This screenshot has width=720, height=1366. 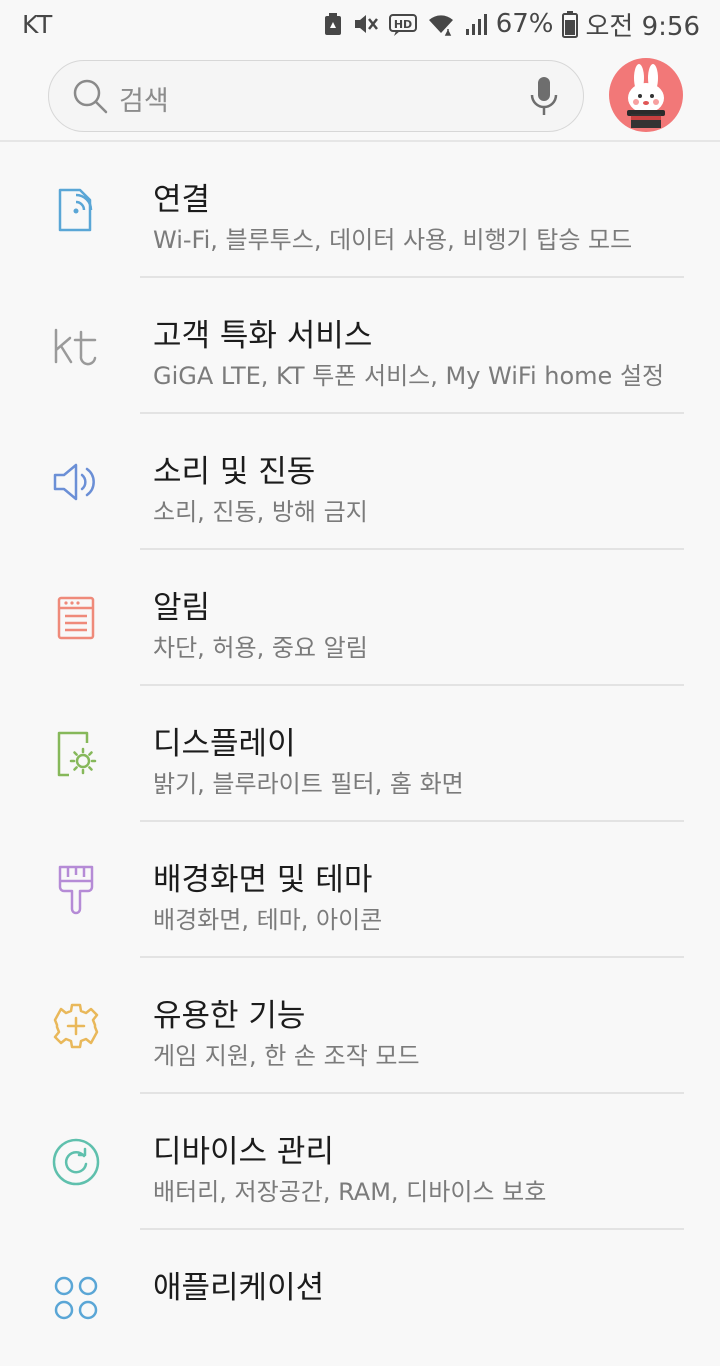 What do you see at coordinates (239, 1288) in the screenshot?
I see `item-title: 애플리케이션` at bounding box center [239, 1288].